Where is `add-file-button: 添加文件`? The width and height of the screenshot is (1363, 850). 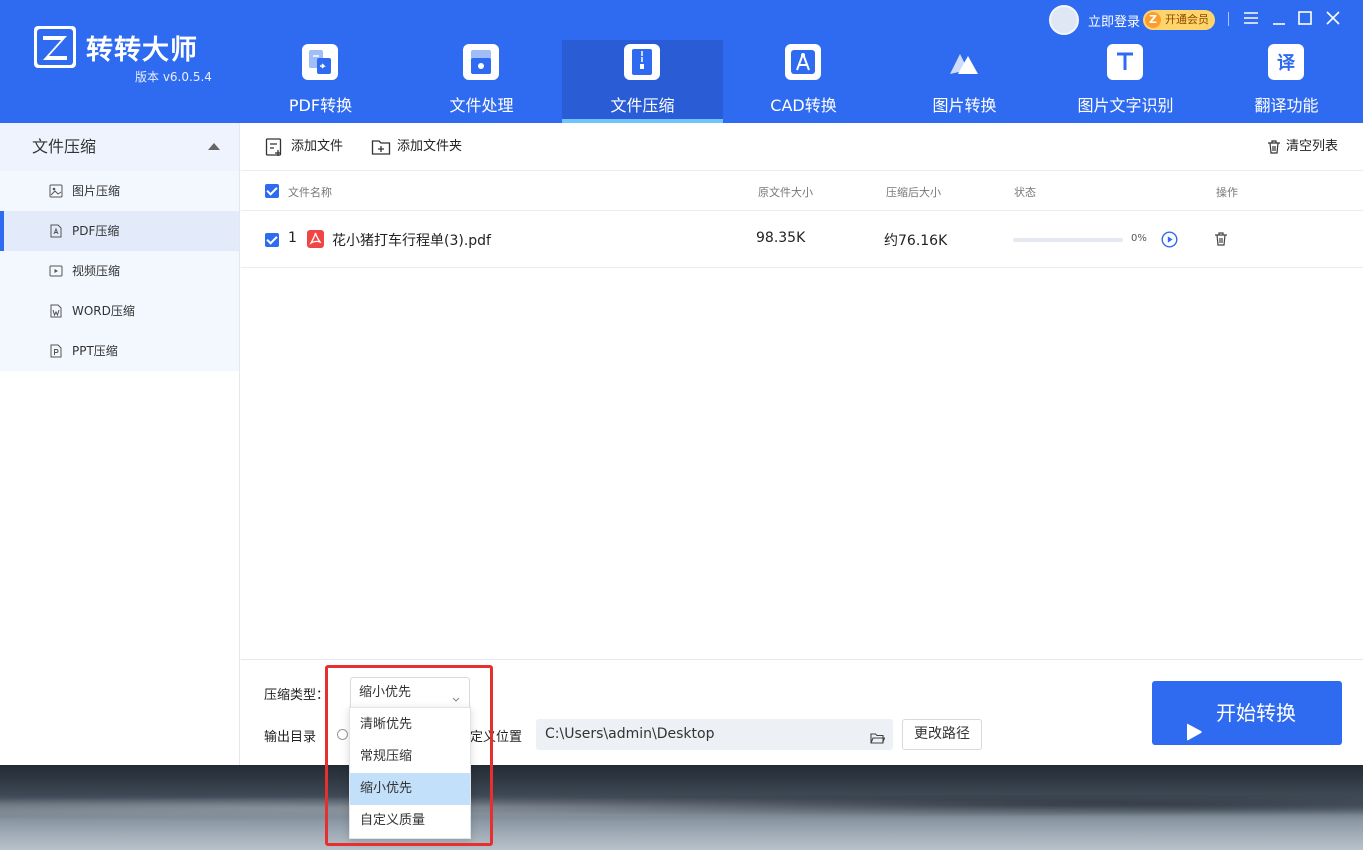
add-file-button: 添加文件 is located at coordinates (304, 147).